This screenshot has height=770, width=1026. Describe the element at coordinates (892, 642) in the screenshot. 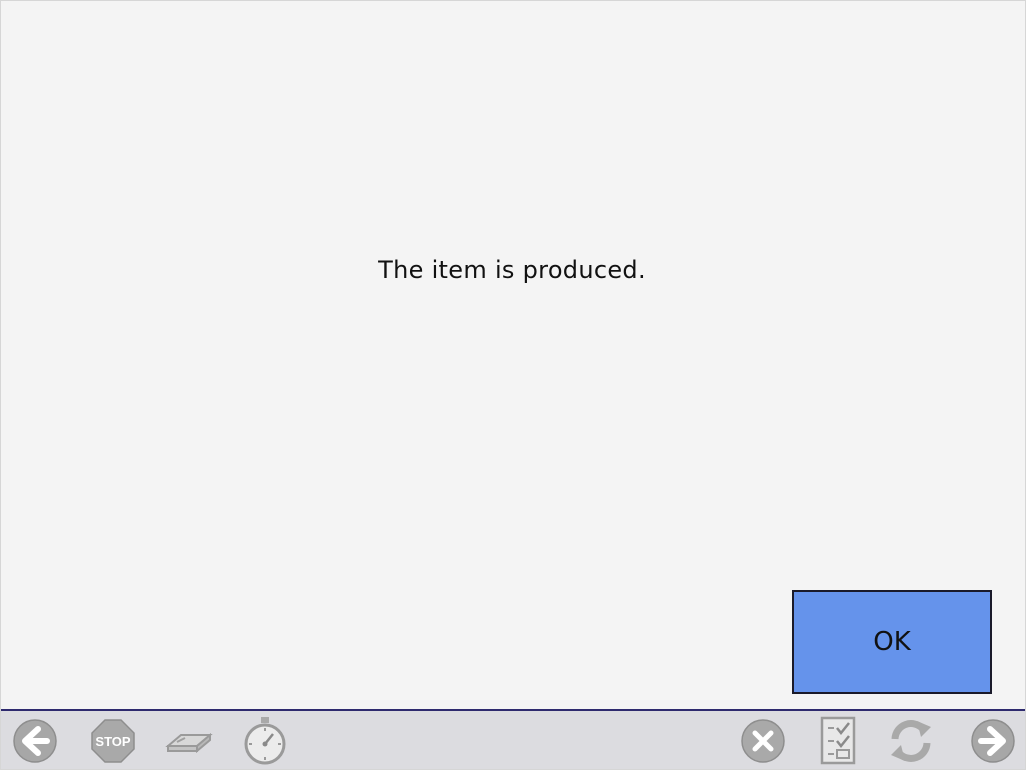

I see `ok-button: OK` at that location.